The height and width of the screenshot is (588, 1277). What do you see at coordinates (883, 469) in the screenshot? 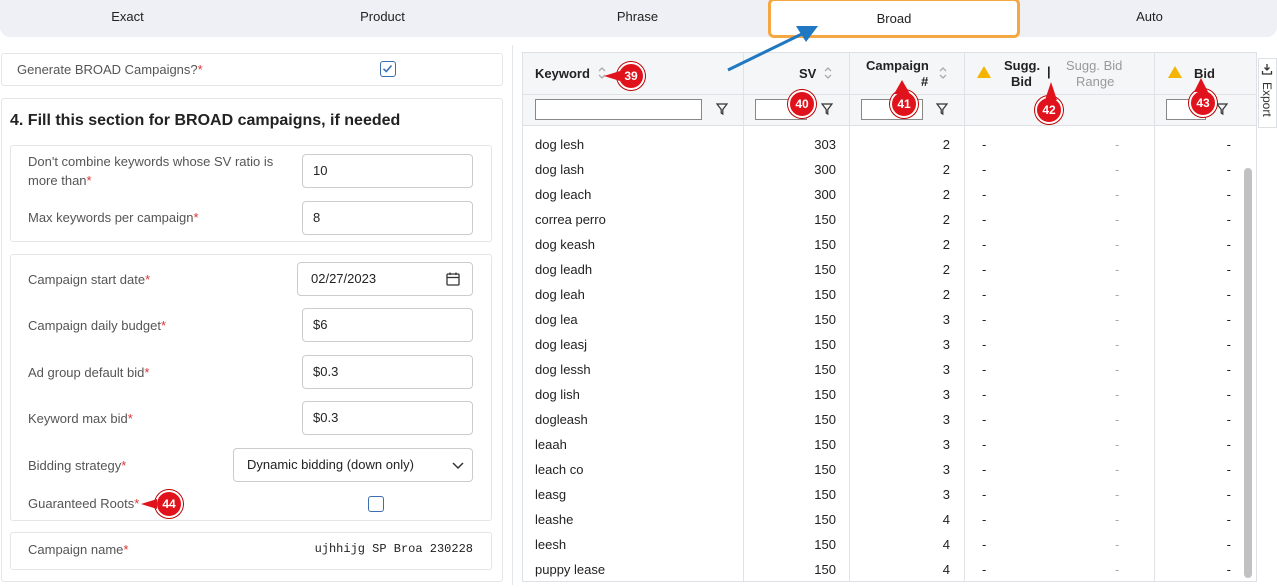
I see `table-row: leach co 150 3- - -` at bounding box center [883, 469].